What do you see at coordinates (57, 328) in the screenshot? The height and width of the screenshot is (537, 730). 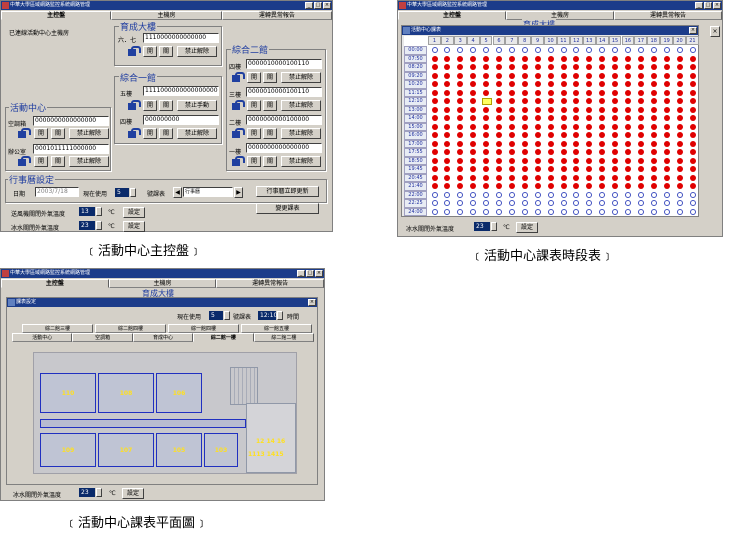 I see `tab-zonghe2-3f: 綜二館三樓` at bounding box center [57, 328].